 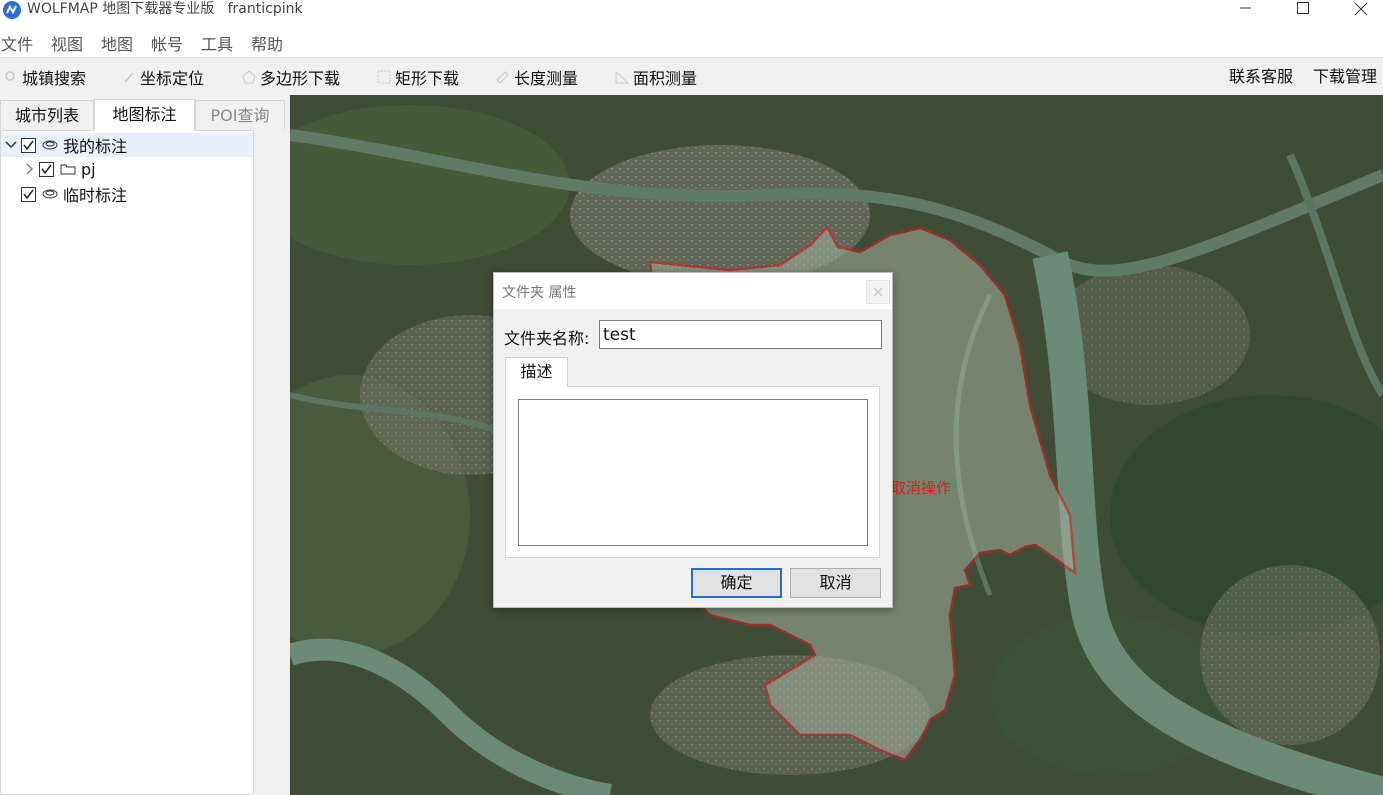 What do you see at coordinates (17, 43) in the screenshot?
I see `menu-file: 文件` at bounding box center [17, 43].